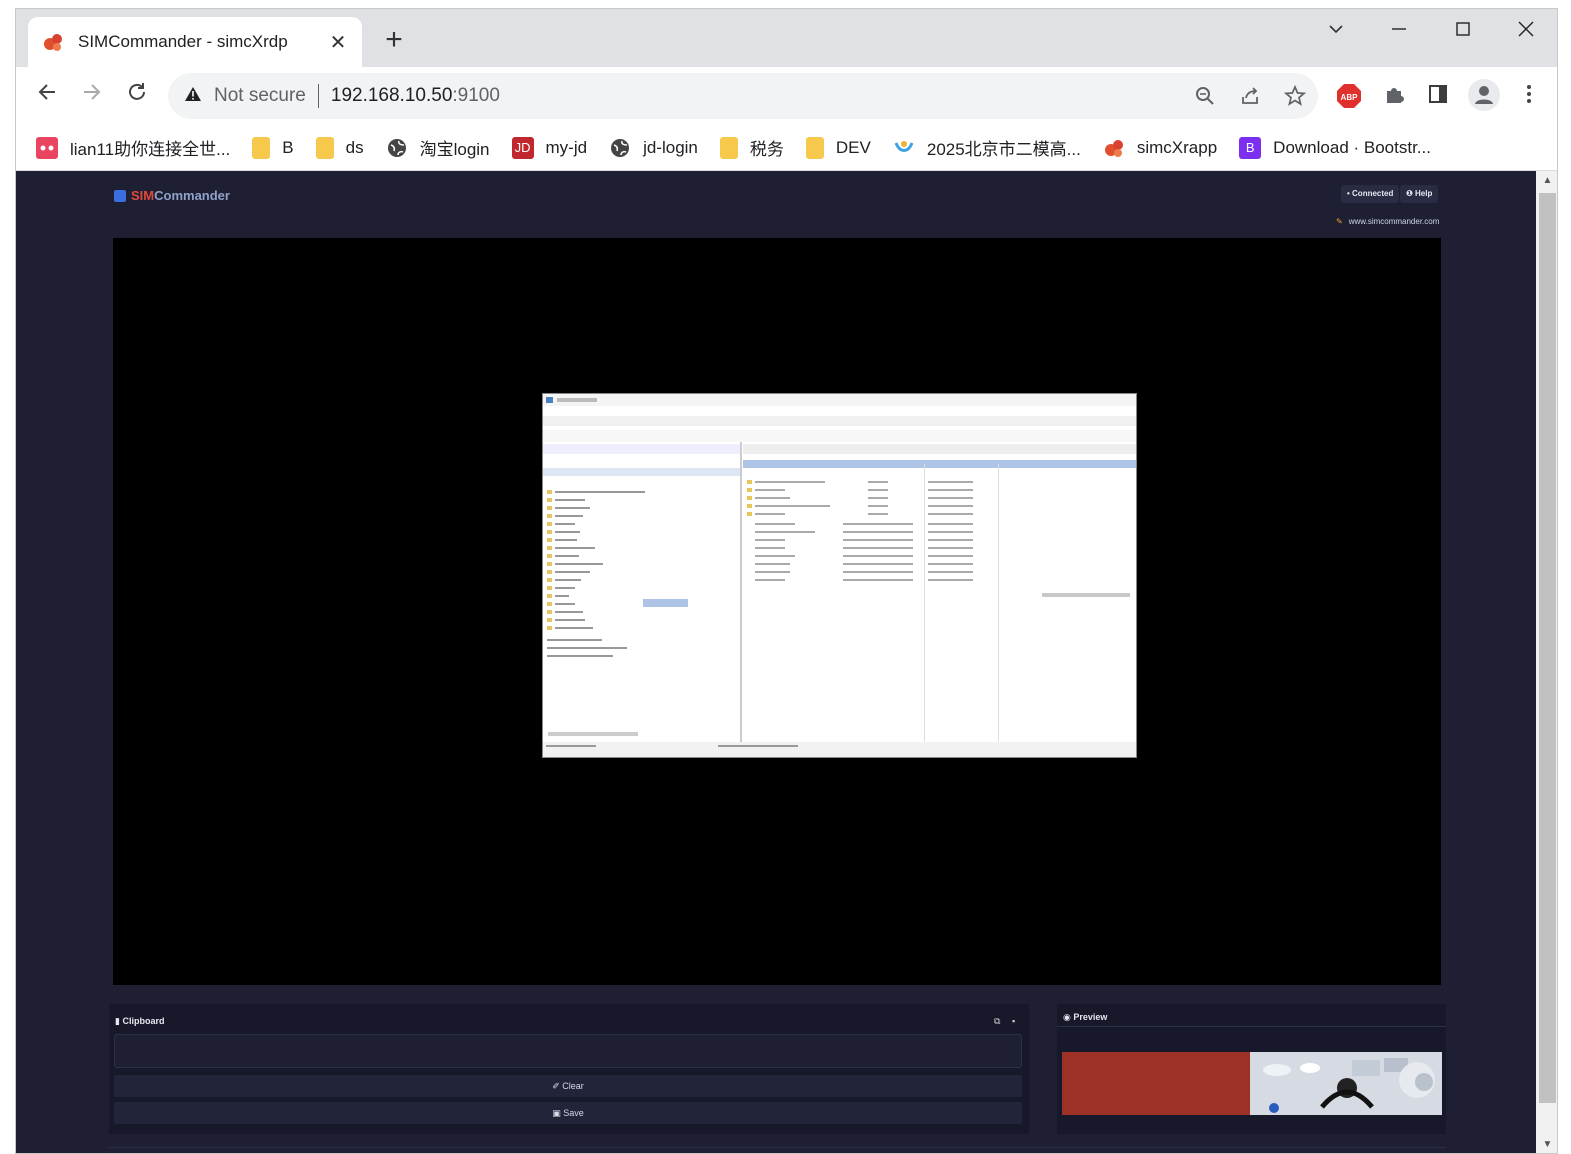  What do you see at coordinates (339, 147) in the screenshot?
I see `bookmark-item: ds` at bounding box center [339, 147].